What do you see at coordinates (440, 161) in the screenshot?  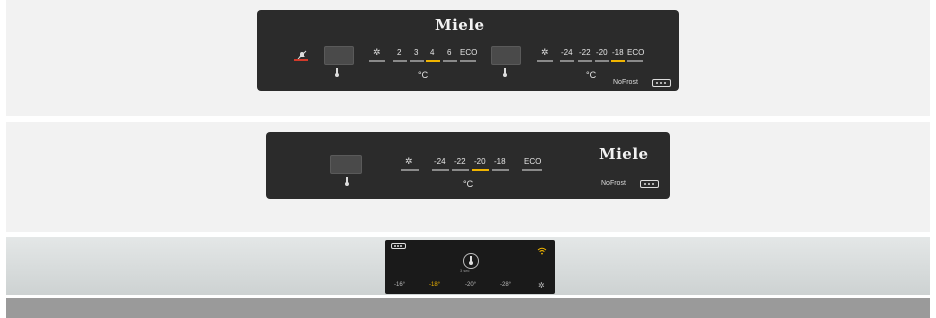 I see `freezer2-temp--24: -24` at bounding box center [440, 161].